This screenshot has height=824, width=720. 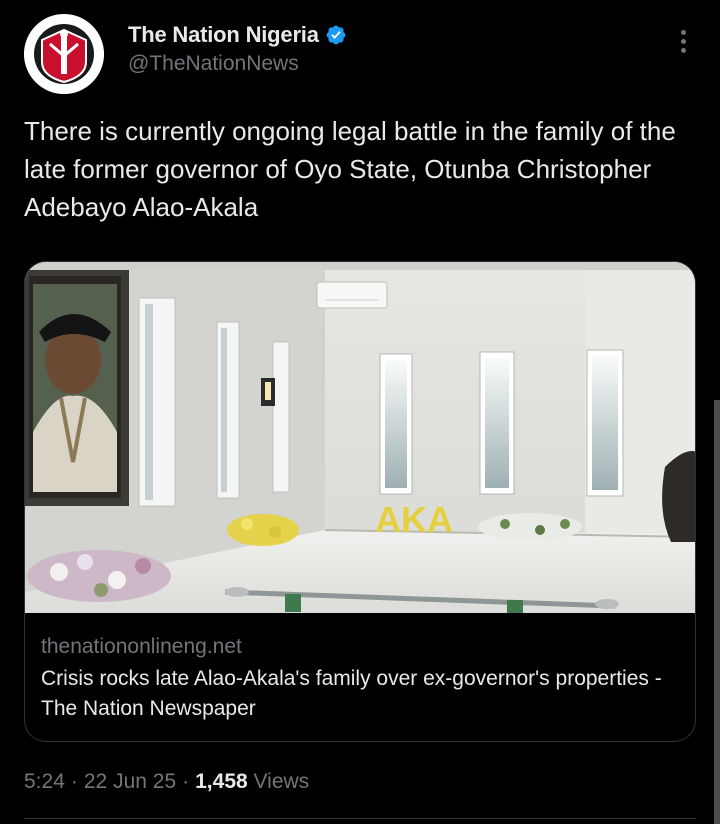 I want to click on scrollbar, so click(x=717, y=612).